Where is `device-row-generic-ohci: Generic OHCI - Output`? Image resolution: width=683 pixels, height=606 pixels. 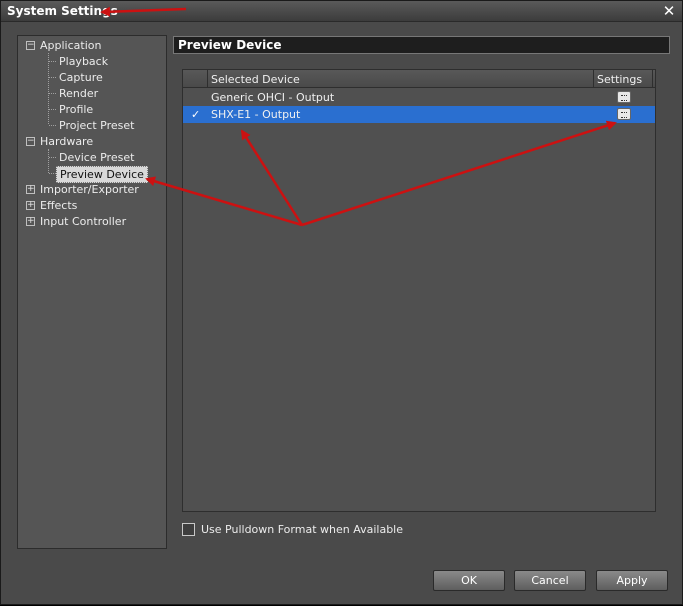 device-row-generic-ohci: Generic OHCI - Output is located at coordinates (419, 97).